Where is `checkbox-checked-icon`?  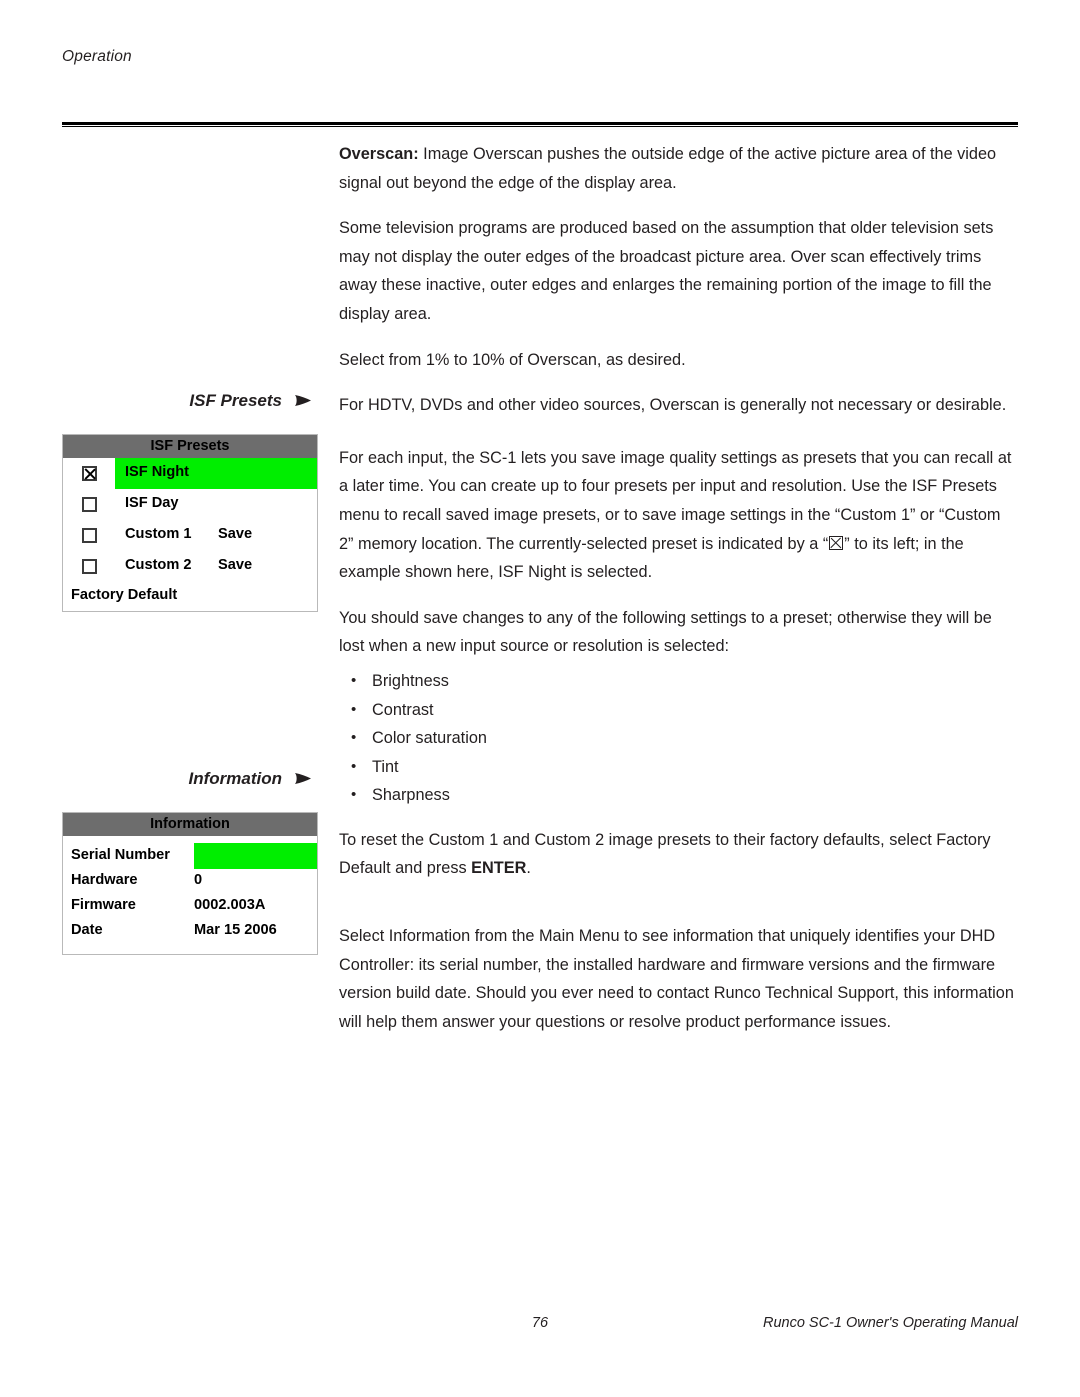
checkbox-checked-icon is located at coordinates (89, 473).